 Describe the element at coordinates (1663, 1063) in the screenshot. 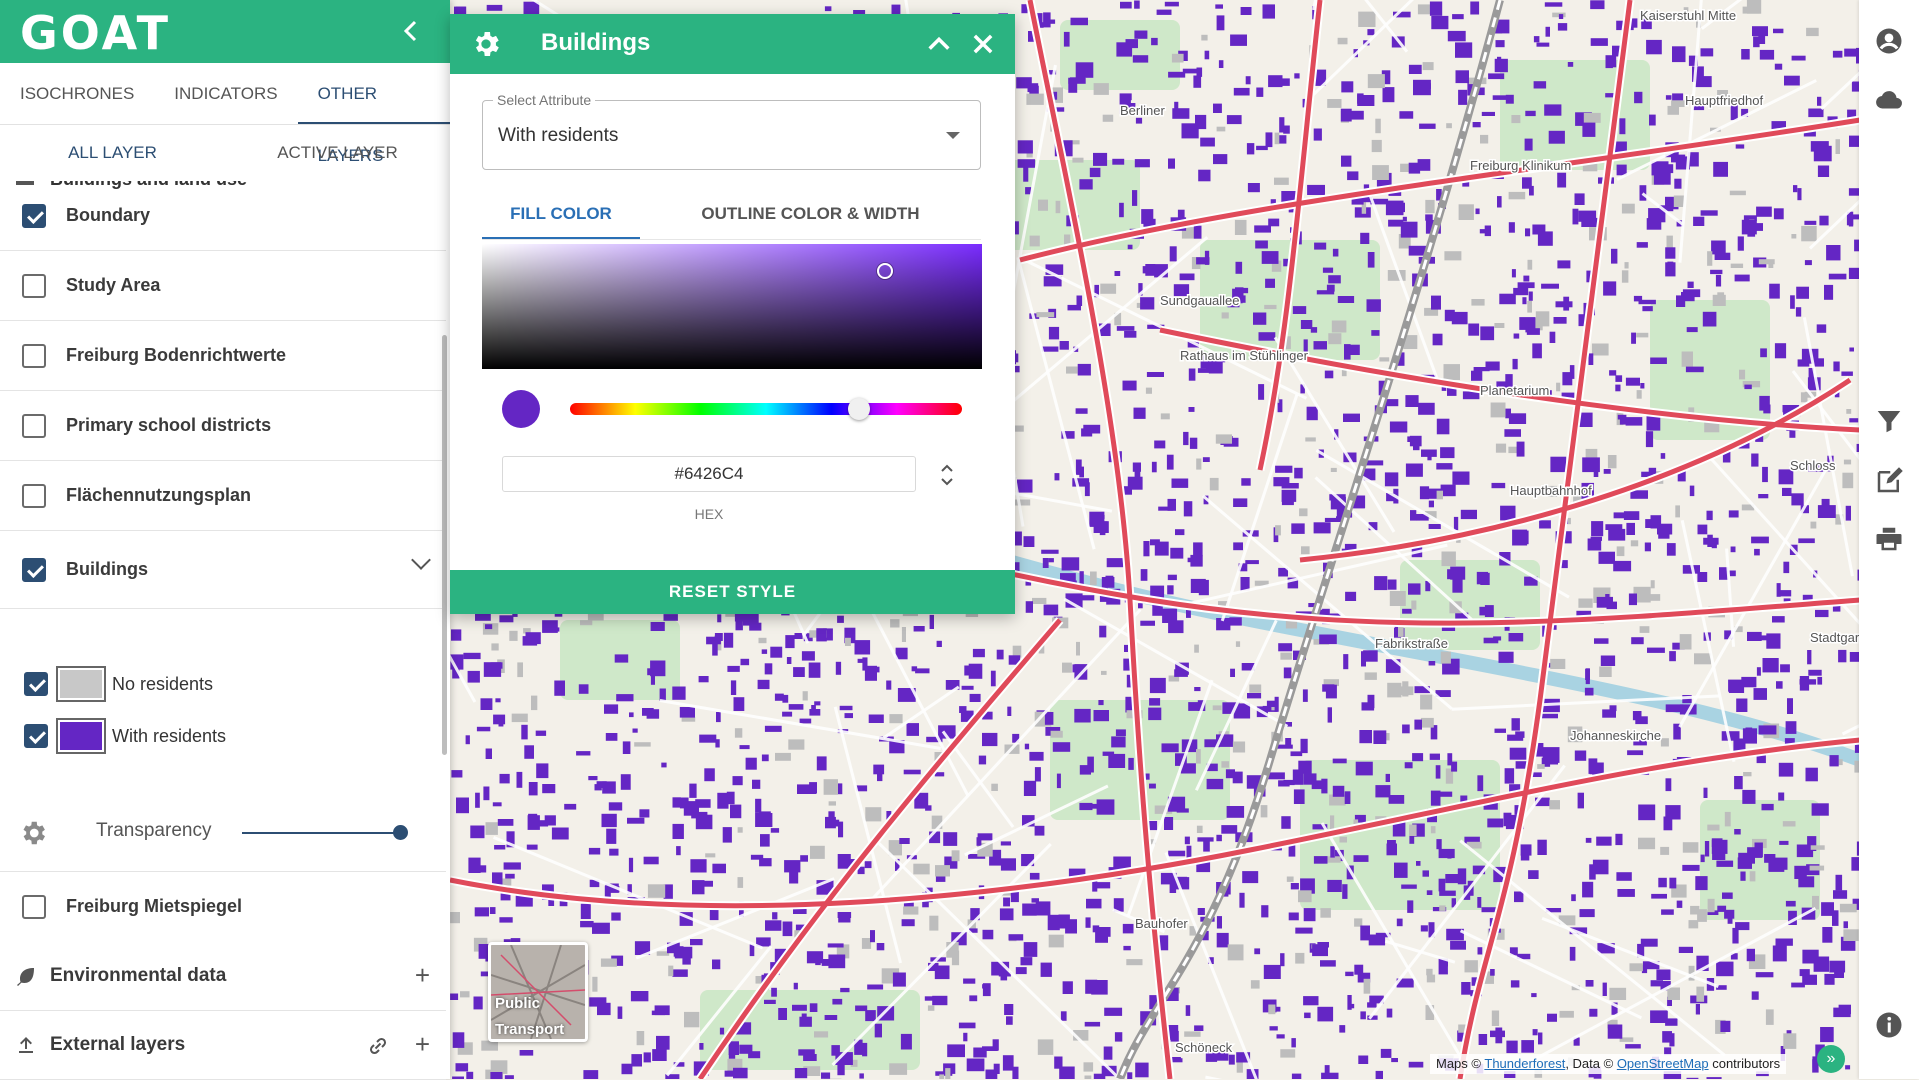

I see `openstreetmap-link: OpenStreetMap` at that location.